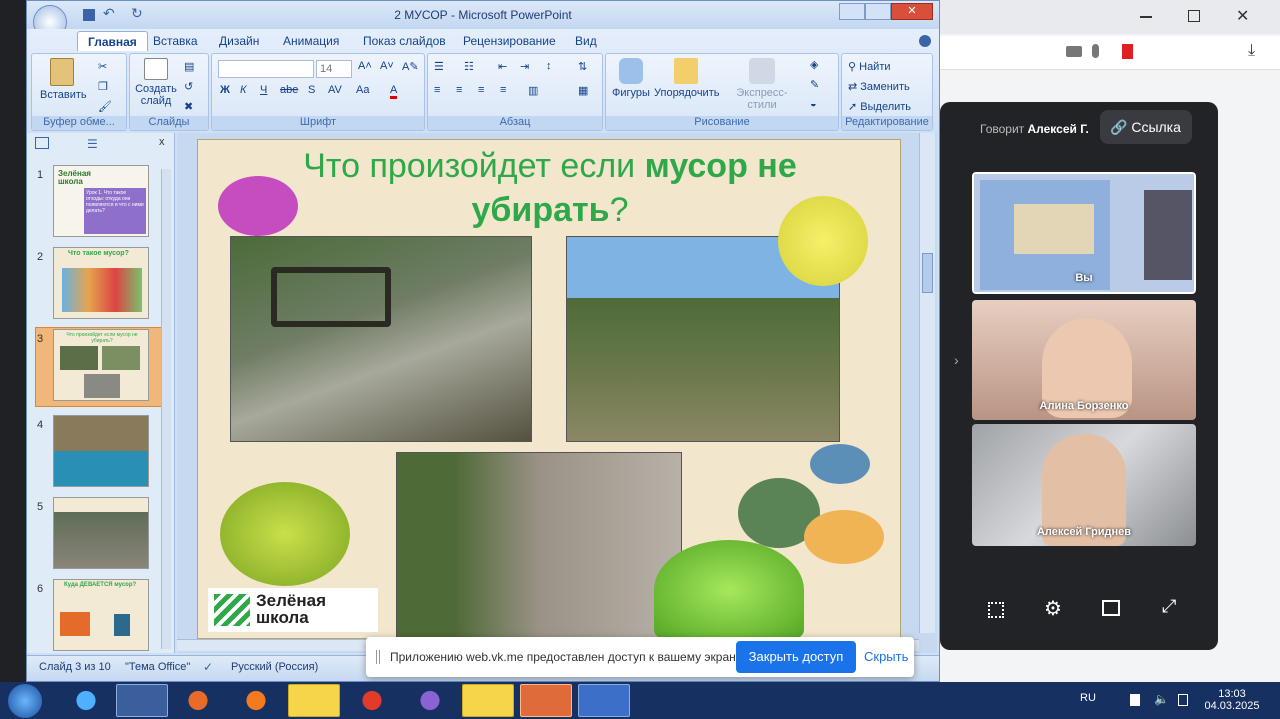 Image resolution: width=1280 pixels, height=719 pixels. I want to click on outline-tab-icon: ☰, so click(92, 144).